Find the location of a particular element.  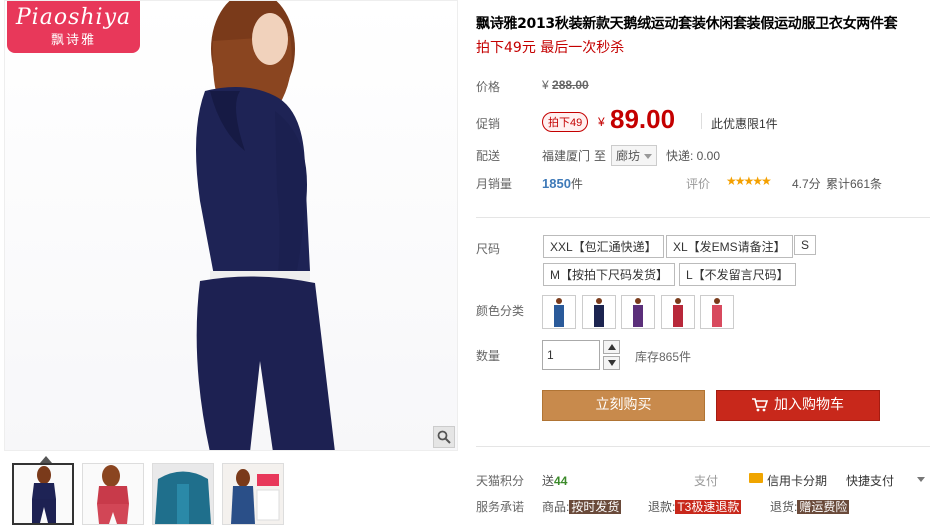

size-option-xl: XL【发EMS请备注】 is located at coordinates (729, 246).